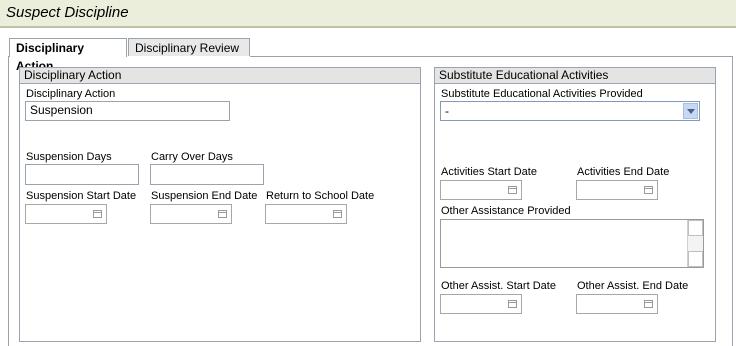 This screenshot has height=346, width=736. What do you see at coordinates (623, 172) in the screenshot?
I see `activities-end-date-label: Activities End Date` at bounding box center [623, 172].